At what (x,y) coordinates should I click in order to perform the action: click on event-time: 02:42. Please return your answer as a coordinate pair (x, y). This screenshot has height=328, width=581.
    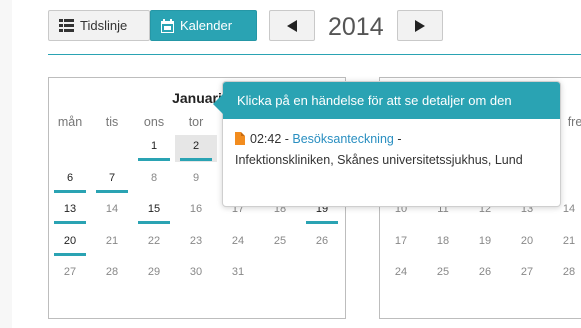
    Looking at the image, I should click on (266, 139).